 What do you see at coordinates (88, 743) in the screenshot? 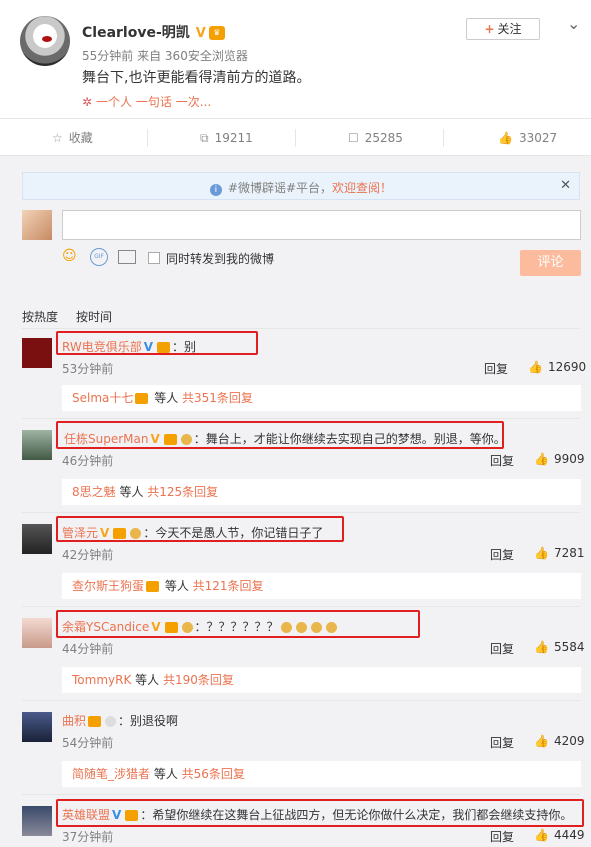
I see `comment-time: 54分钟前` at bounding box center [88, 743].